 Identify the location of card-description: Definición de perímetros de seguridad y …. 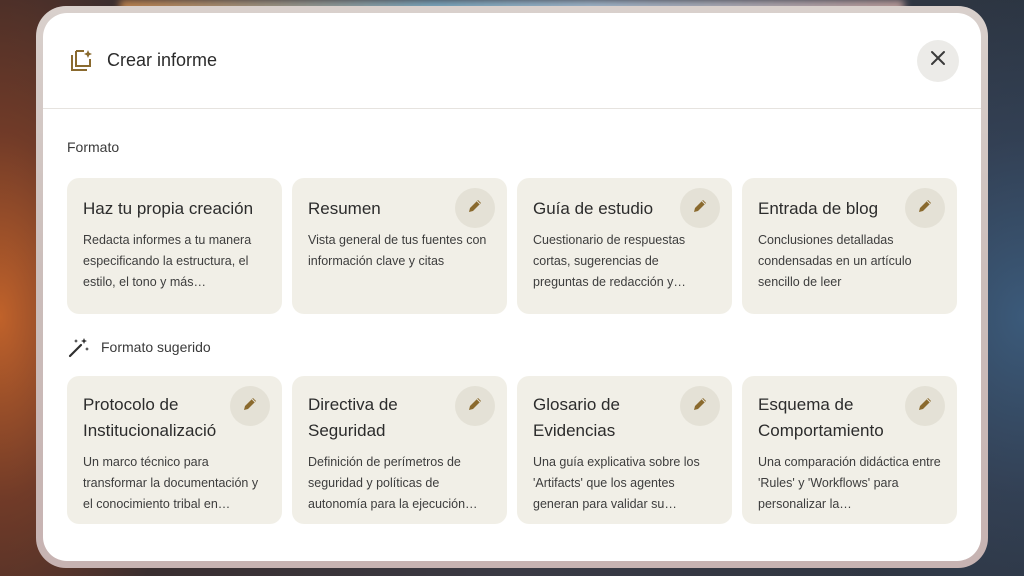
(393, 483).